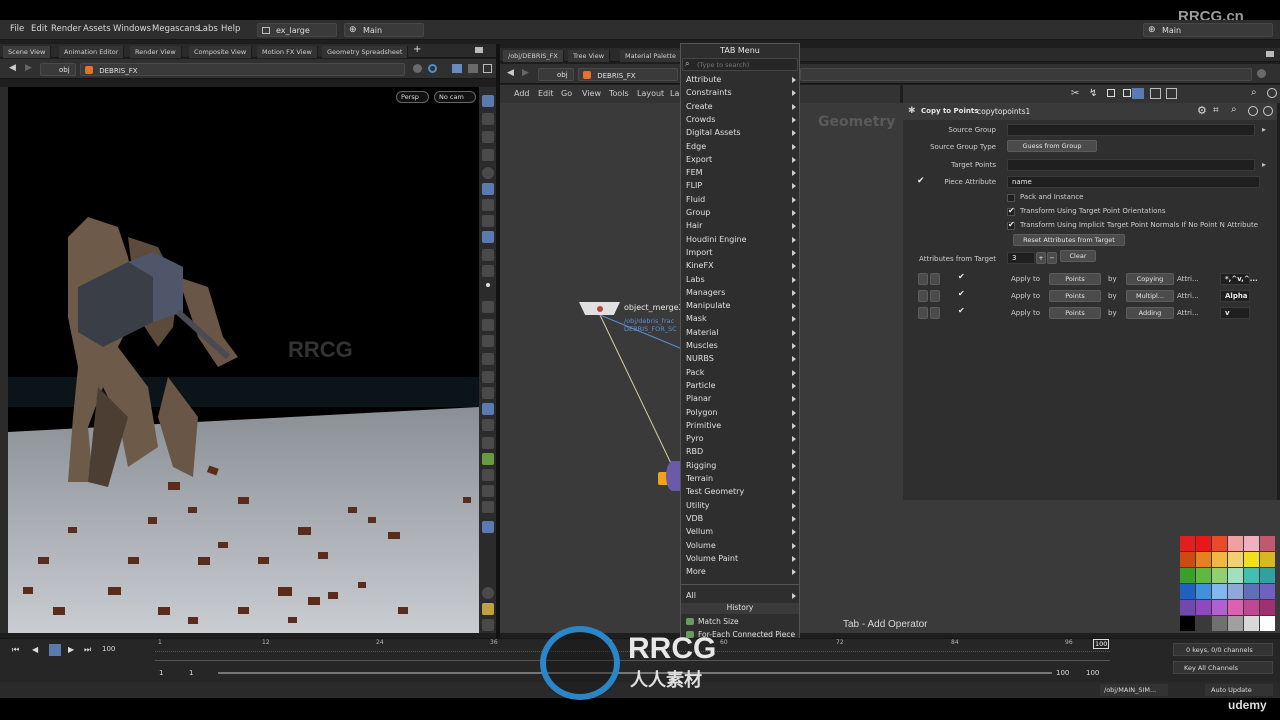 This screenshot has width=1280, height=720. Describe the element at coordinates (1150, 279) in the screenshot. I see `row-mode-dropdown: Copying` at that location.